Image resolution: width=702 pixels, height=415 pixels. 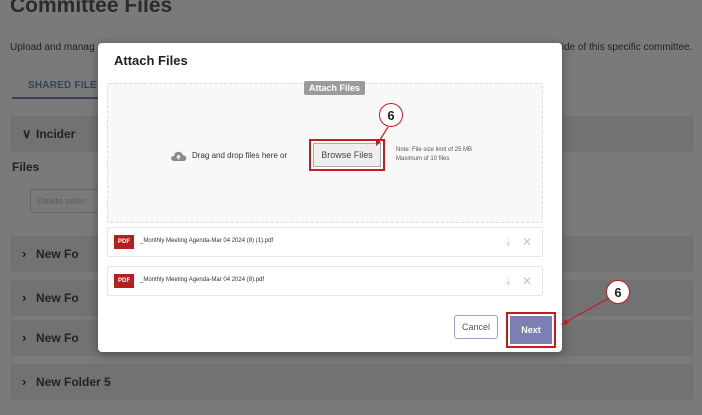 I want to click on browse-files-highlight: Browse Files, so click(x=347, y=155).